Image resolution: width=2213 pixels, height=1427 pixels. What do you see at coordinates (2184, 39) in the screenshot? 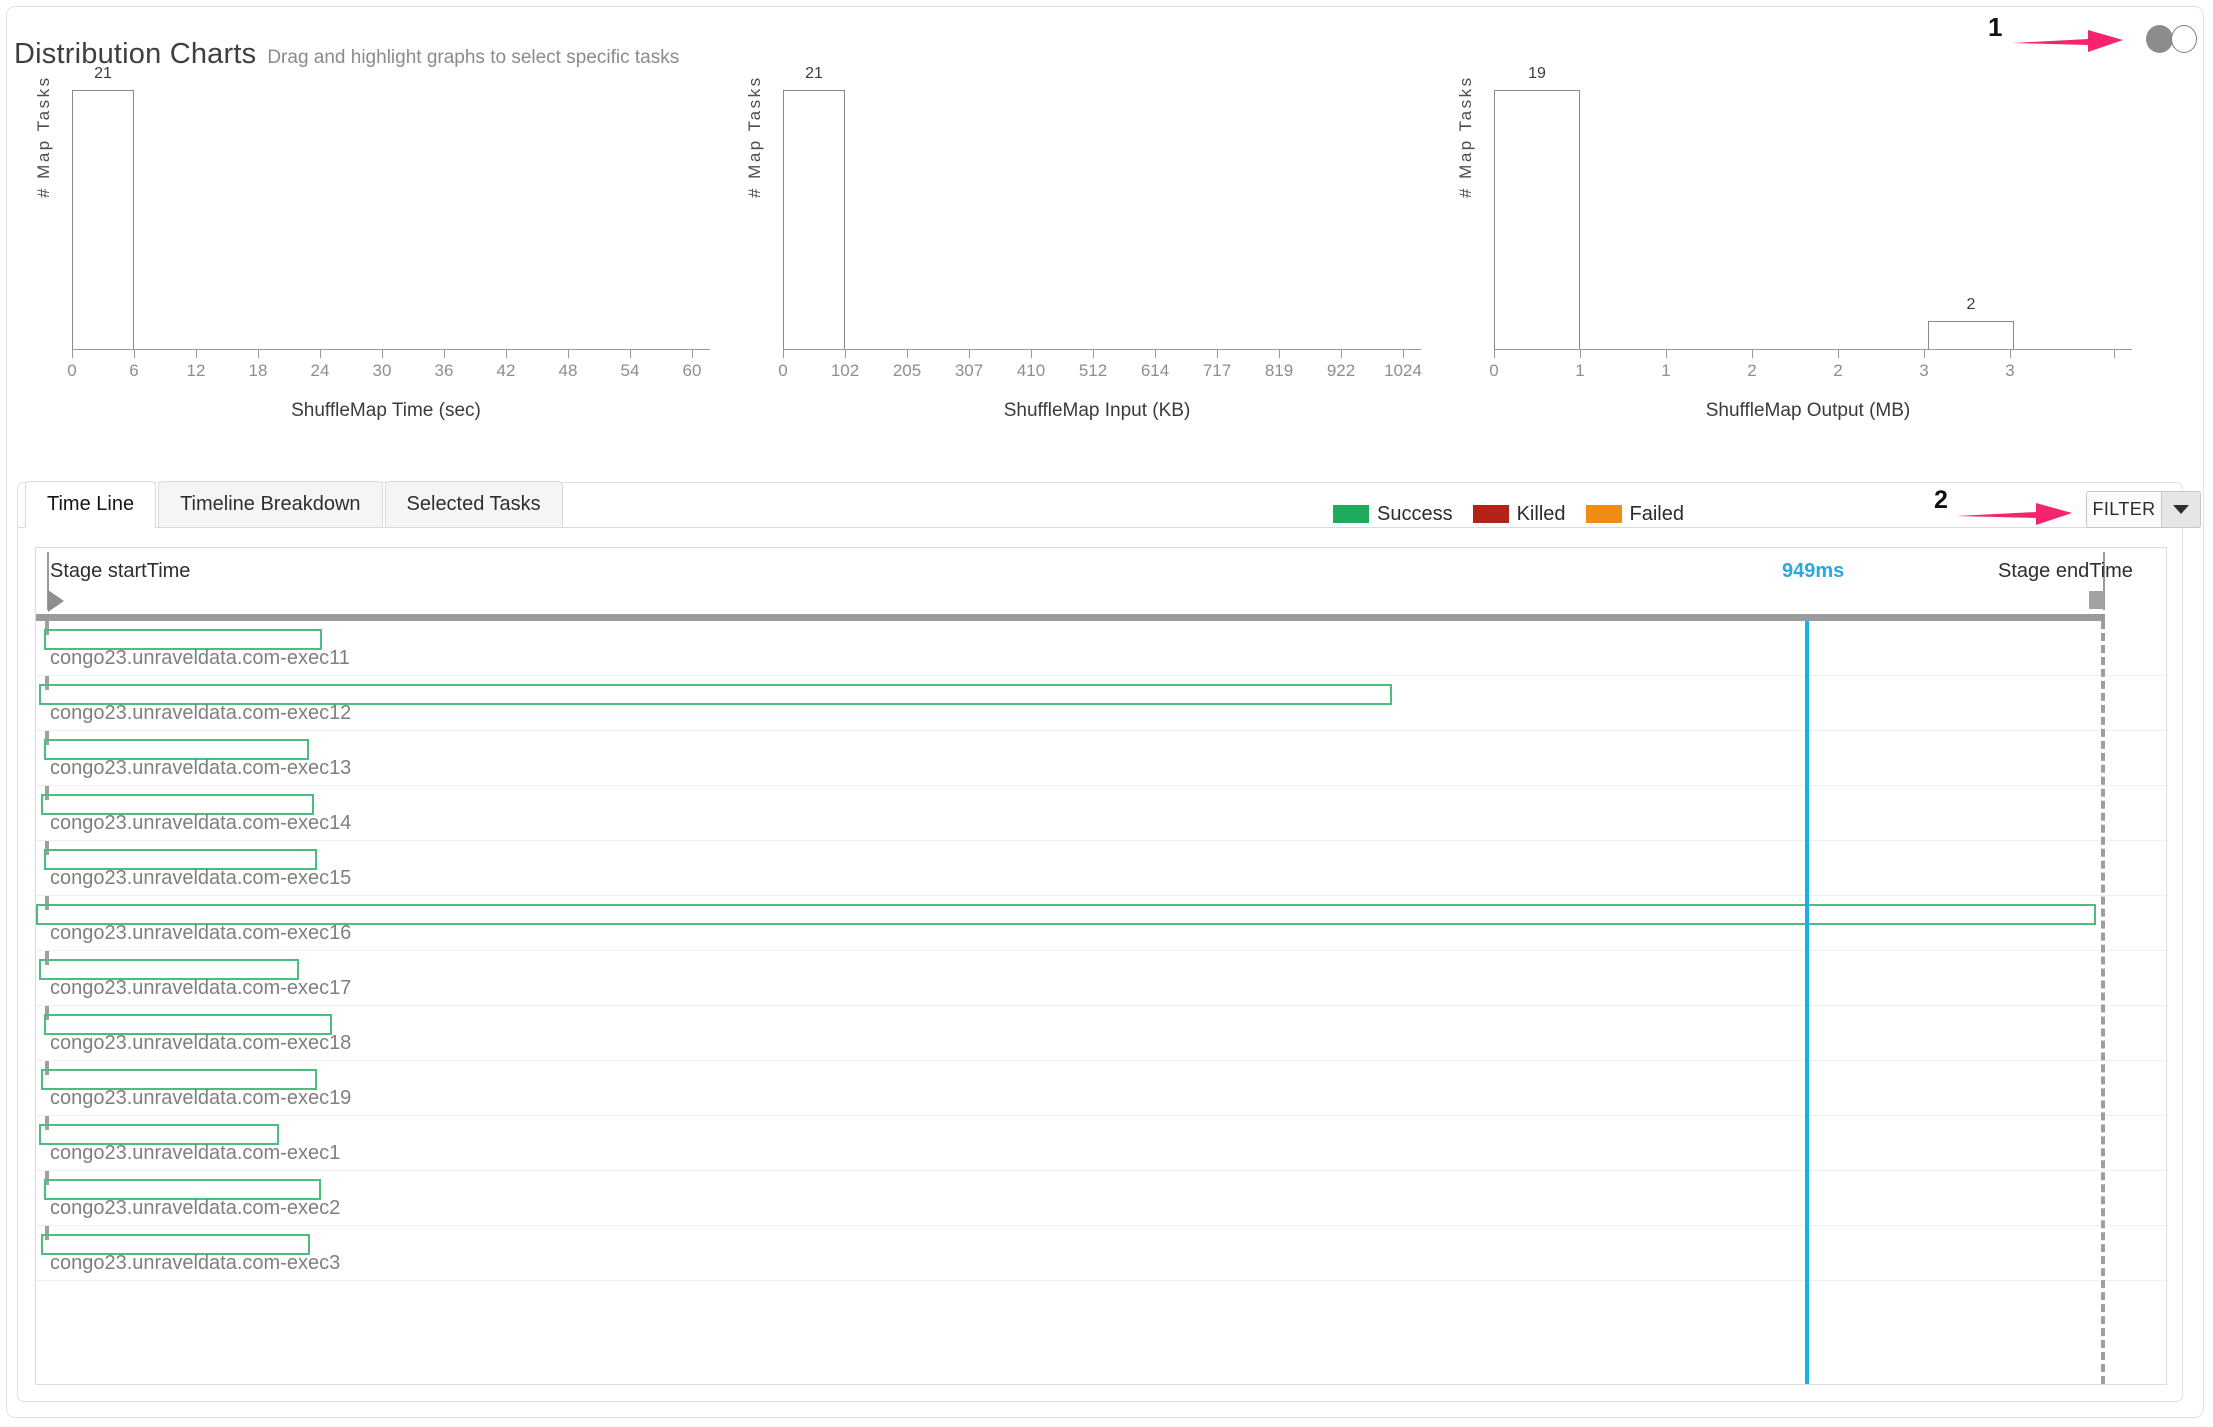
I see `toggle-option-empty` at bounding box center [2184, 39].